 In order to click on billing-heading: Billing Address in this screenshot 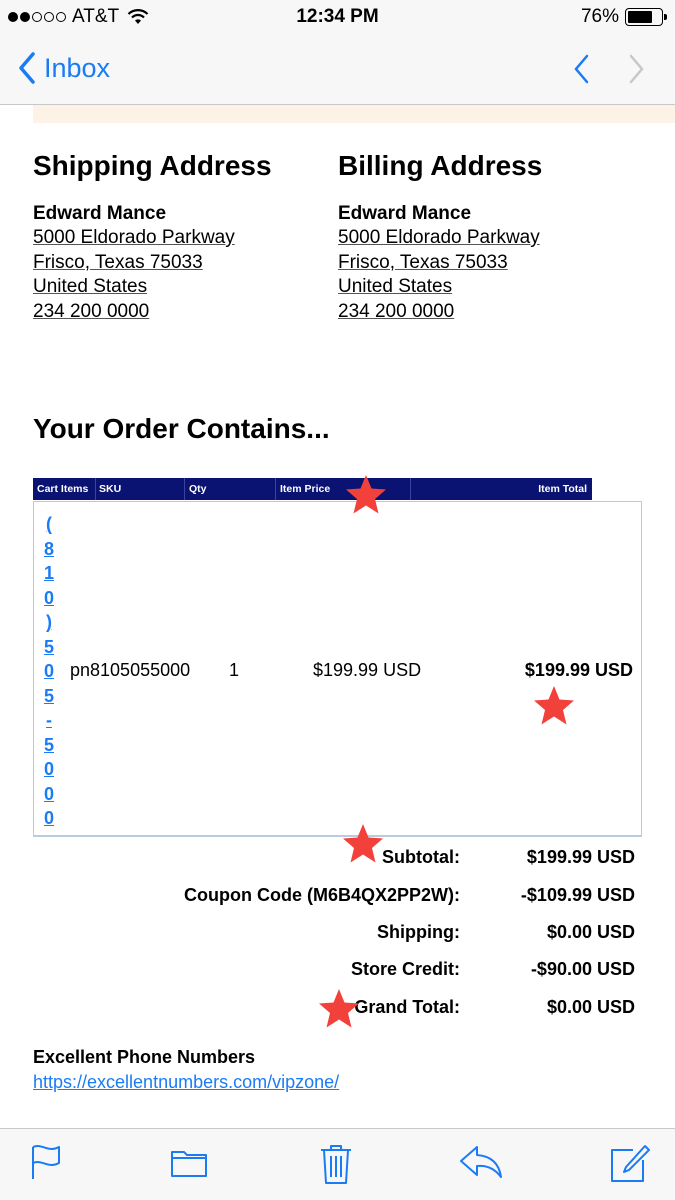, I will do `click(440, 165)`.